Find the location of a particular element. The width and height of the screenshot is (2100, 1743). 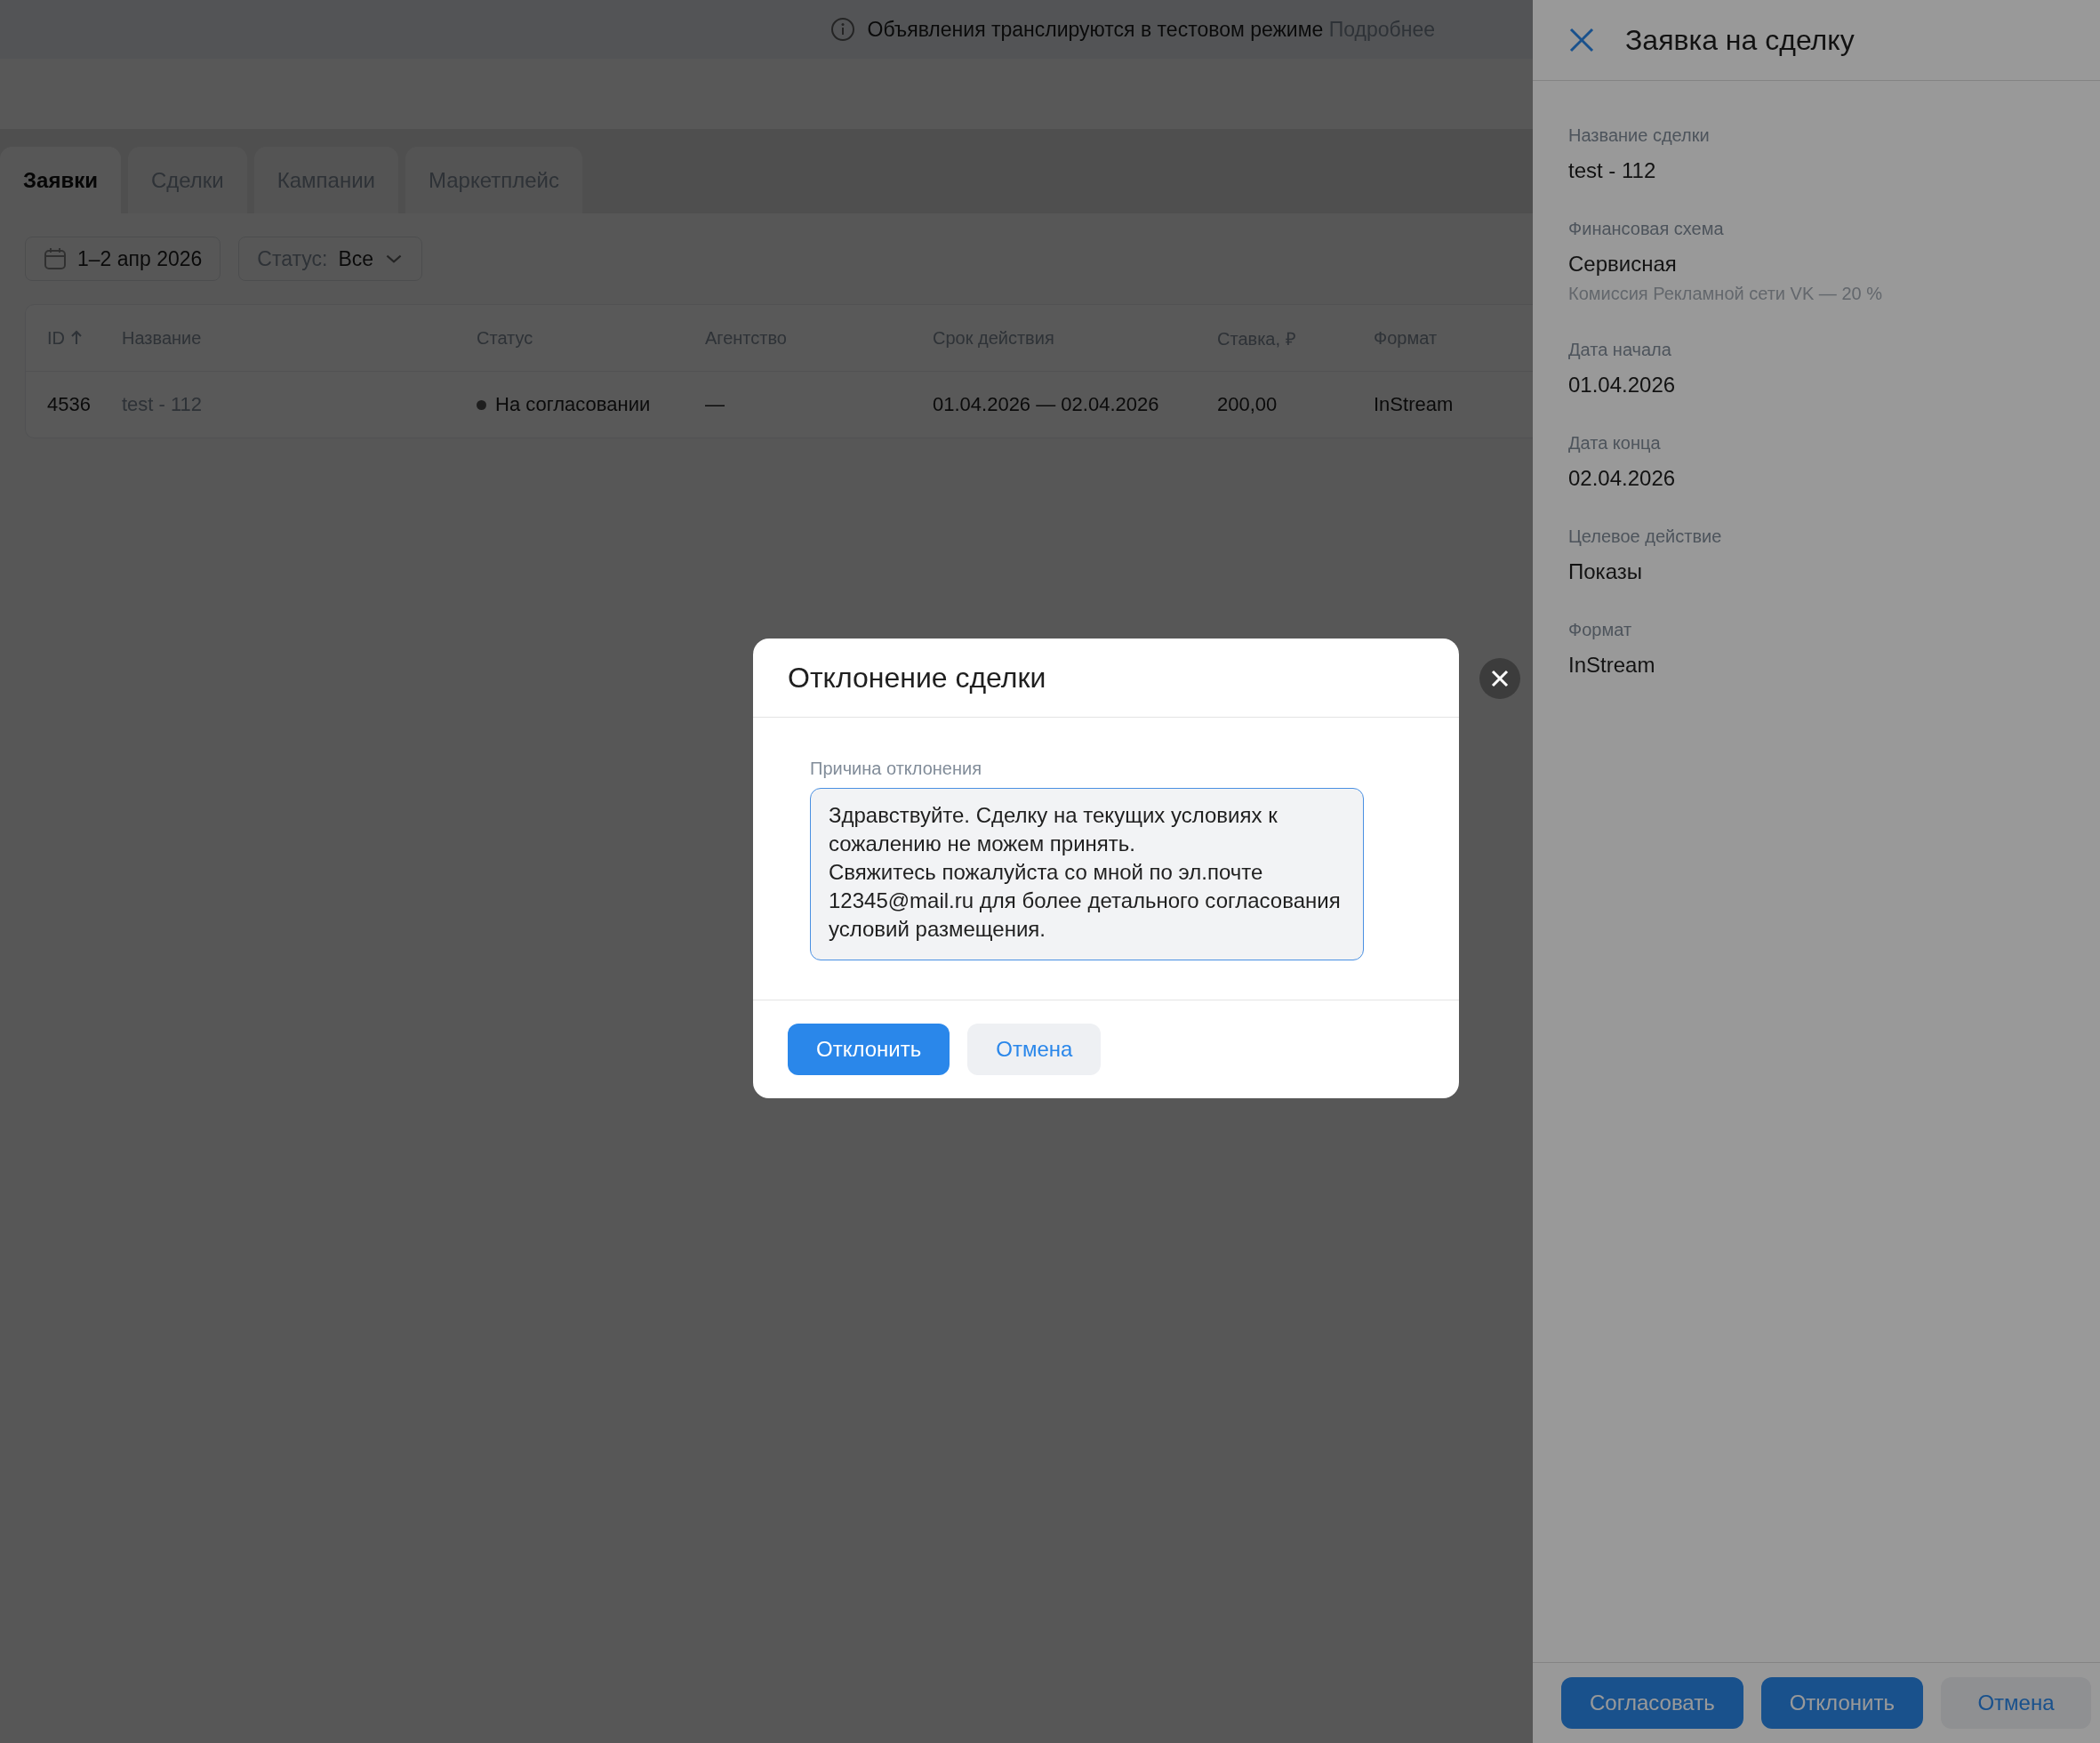

field-label: Дата начала is located at coordinates (1620, 350).